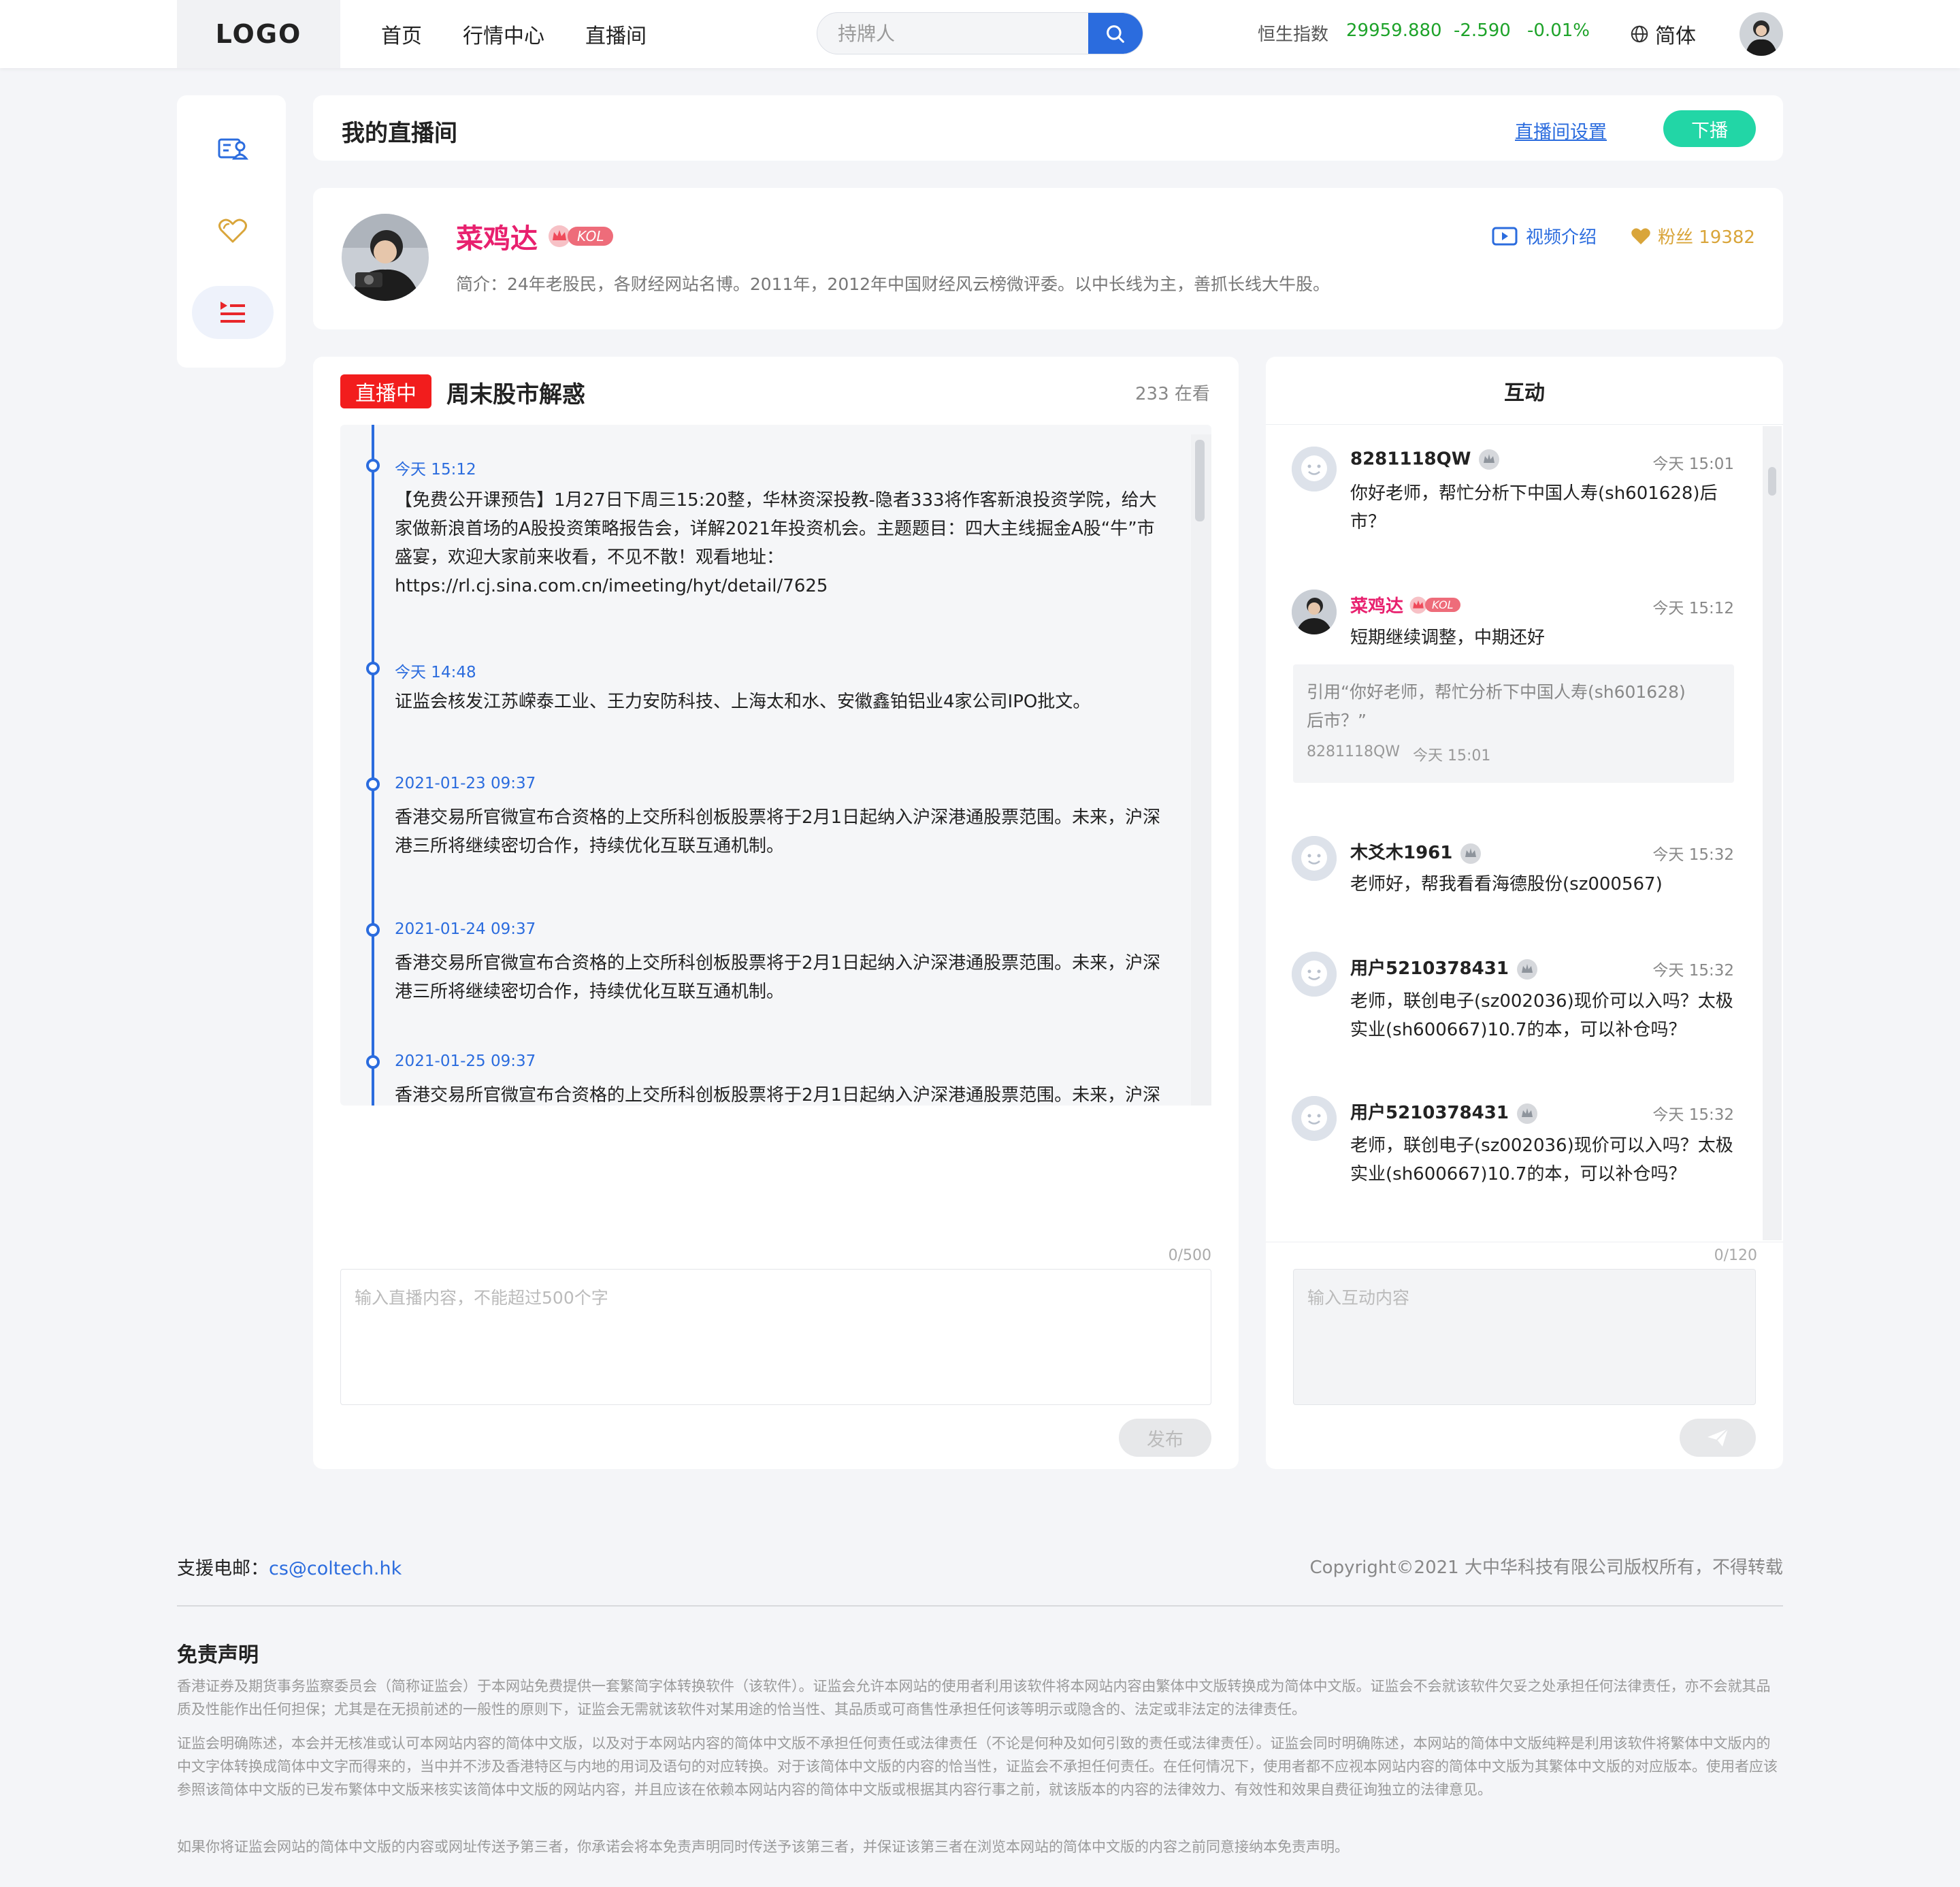  I want to click on interaction-title: 互动, so click(1524, 391).